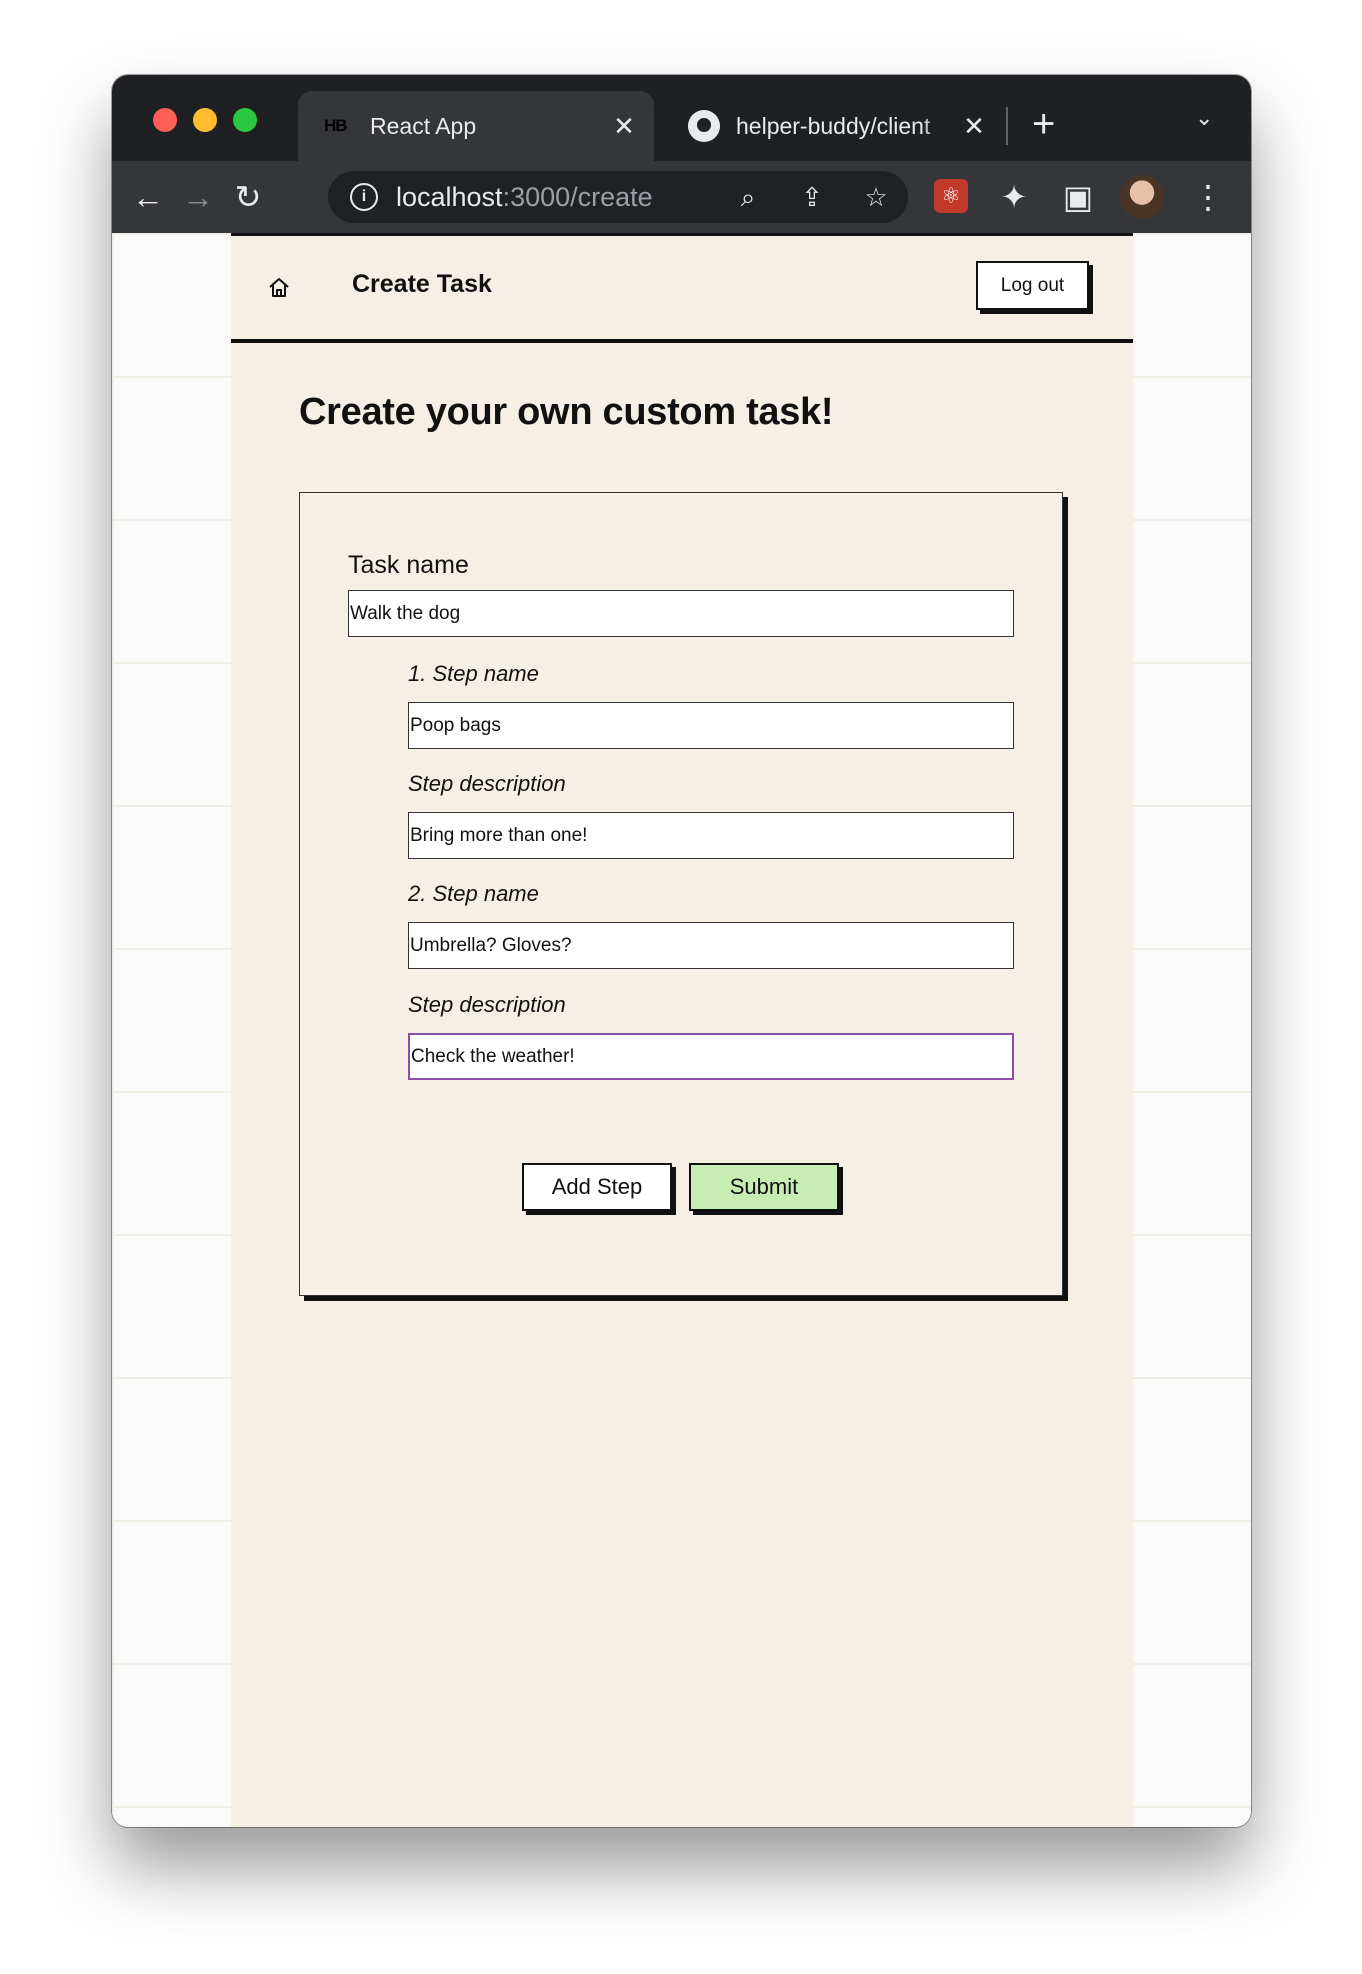  I want to click on bookmark-star-icon: ☆, so click(876, 197).